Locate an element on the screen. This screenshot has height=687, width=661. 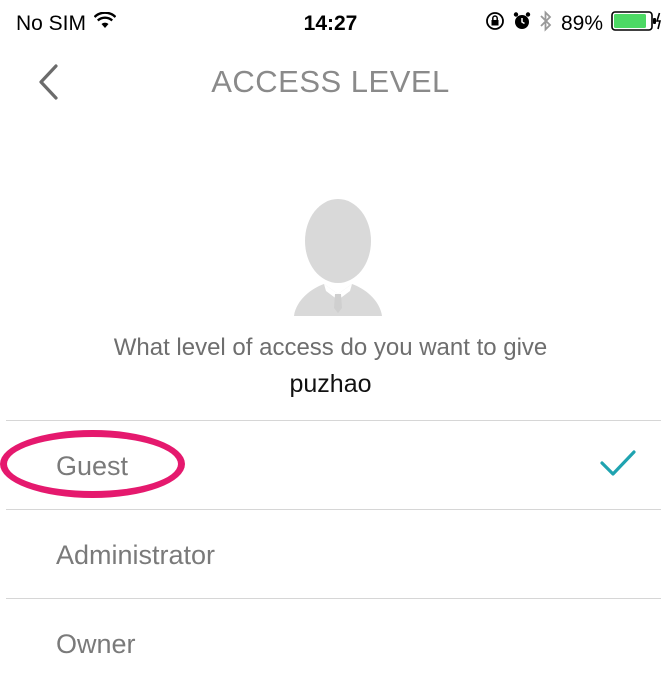
username: puzhao is located at coordinates (330, 384).